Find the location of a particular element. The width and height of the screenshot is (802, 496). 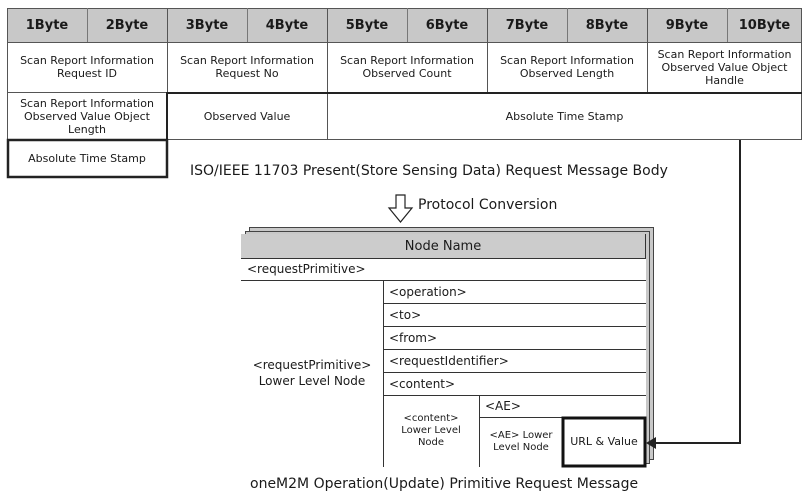

conversion-arrow is located at coordinates (400, 208).